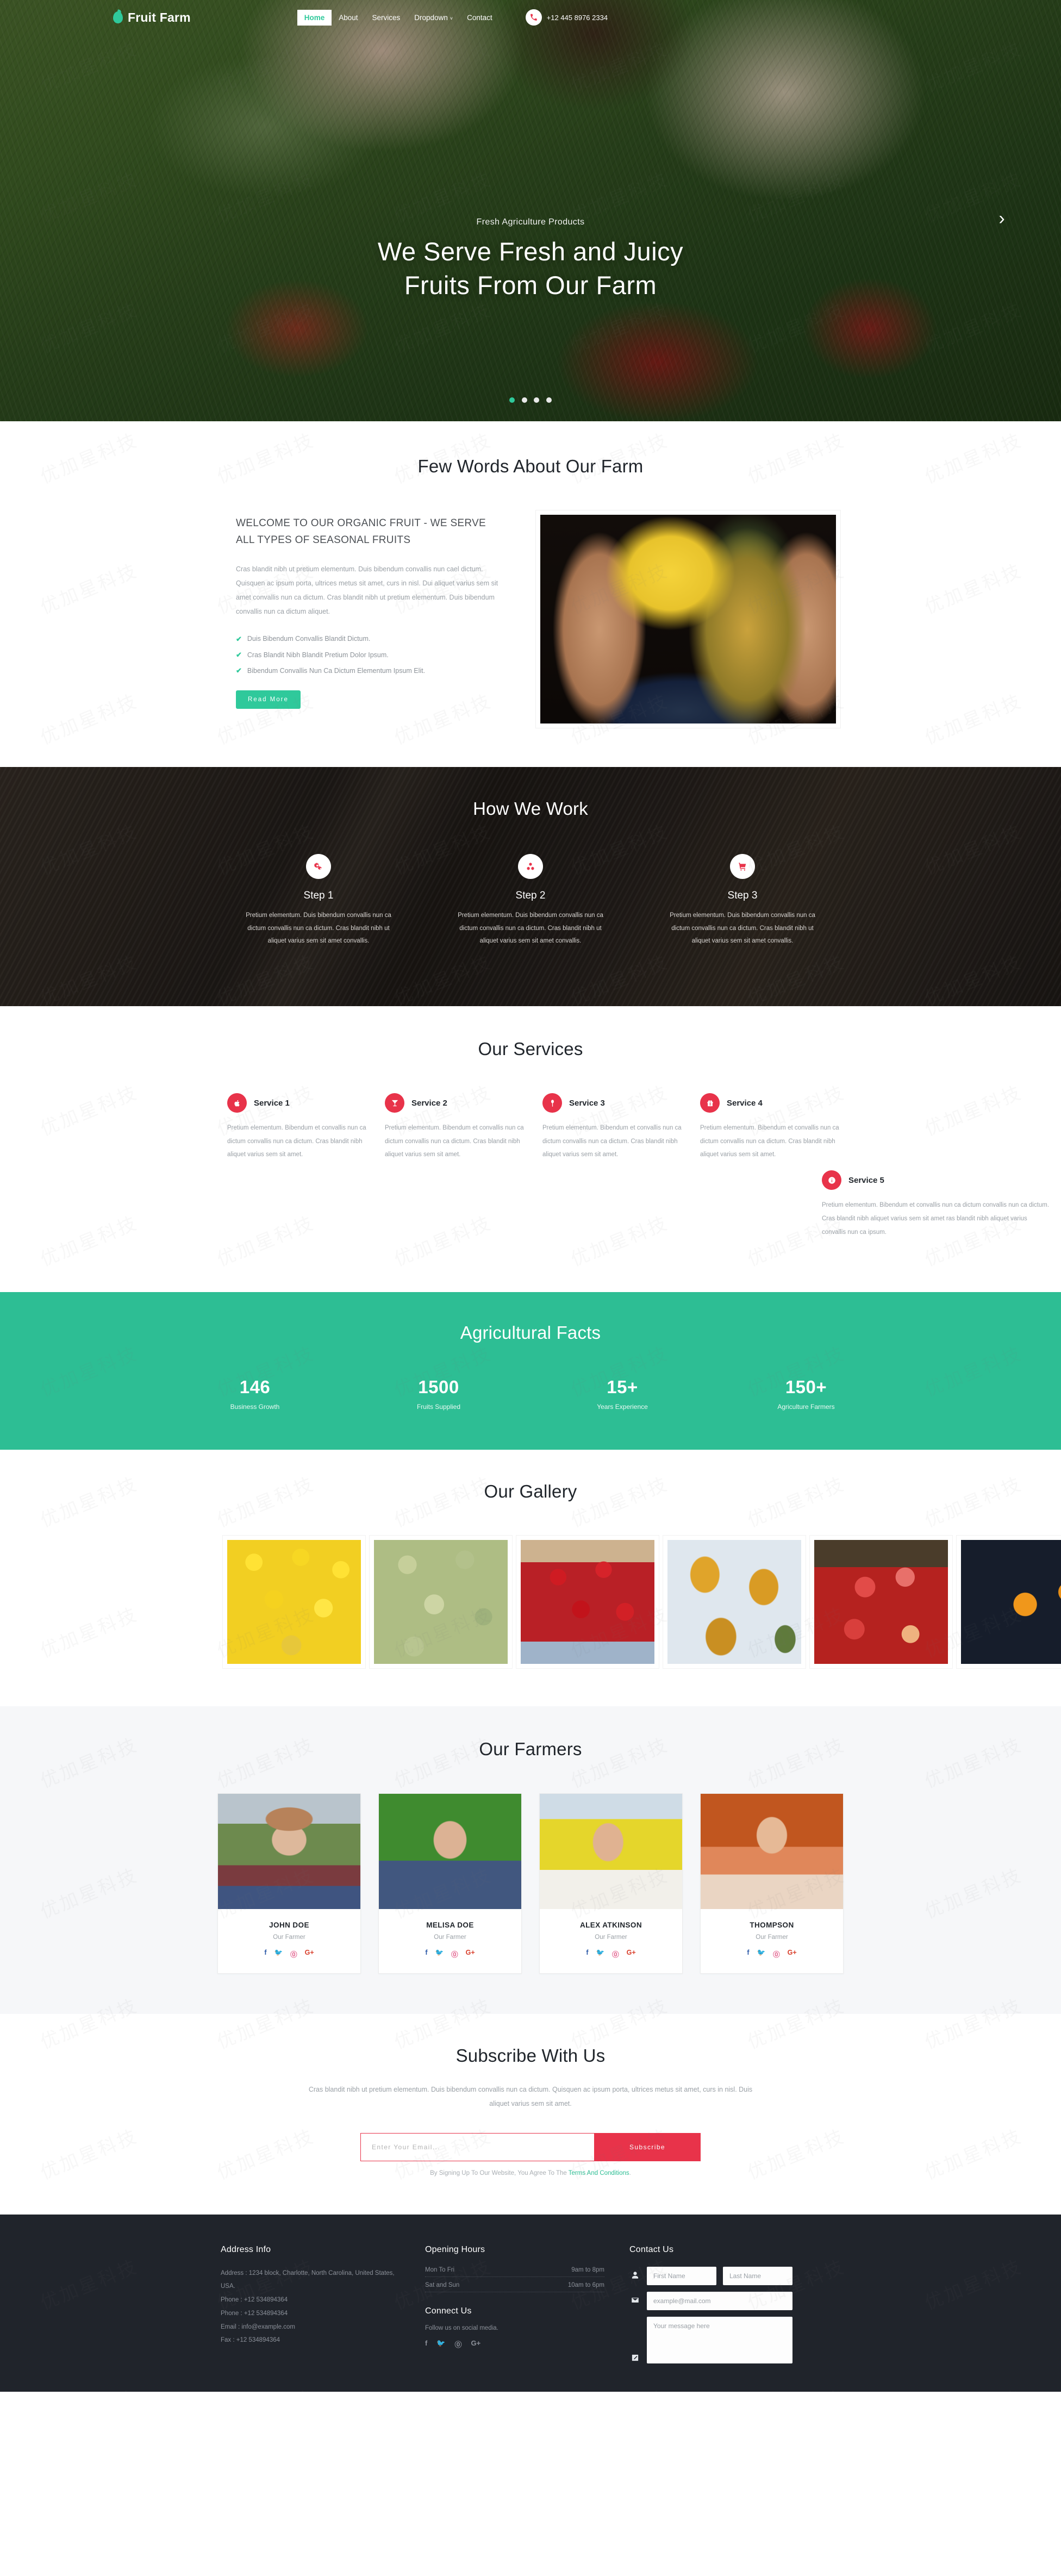 This screenshot has height=2576, width=1061. I want to click on hero-next-arrow-icon: ›, so click(1002, 219).